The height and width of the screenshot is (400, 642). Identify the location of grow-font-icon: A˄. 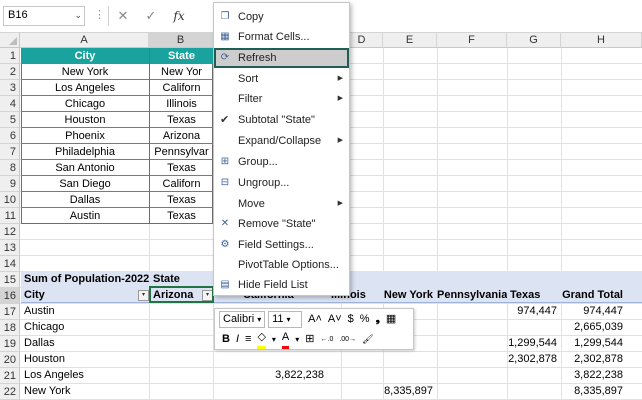
(315, 319).